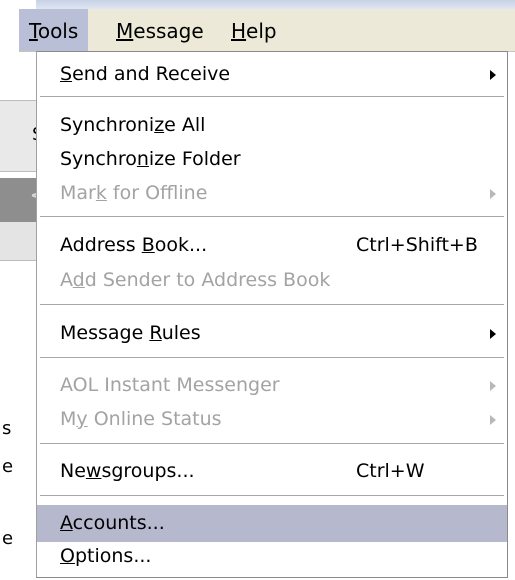 The width and height of the screenshot is (515, 580). What do you see at coordinates (168, 31) in the screenshot?
I see `menu-message-label: essage` at bounding box center [168, 31].